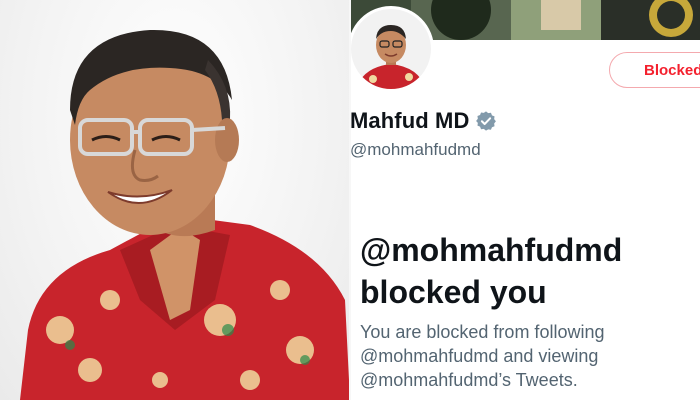 The width and height of the screenshot is (700, 400). What do you see at coordinates (392, 49) in the screenshot?
I see `avatar` at bounding box center [392, 49].